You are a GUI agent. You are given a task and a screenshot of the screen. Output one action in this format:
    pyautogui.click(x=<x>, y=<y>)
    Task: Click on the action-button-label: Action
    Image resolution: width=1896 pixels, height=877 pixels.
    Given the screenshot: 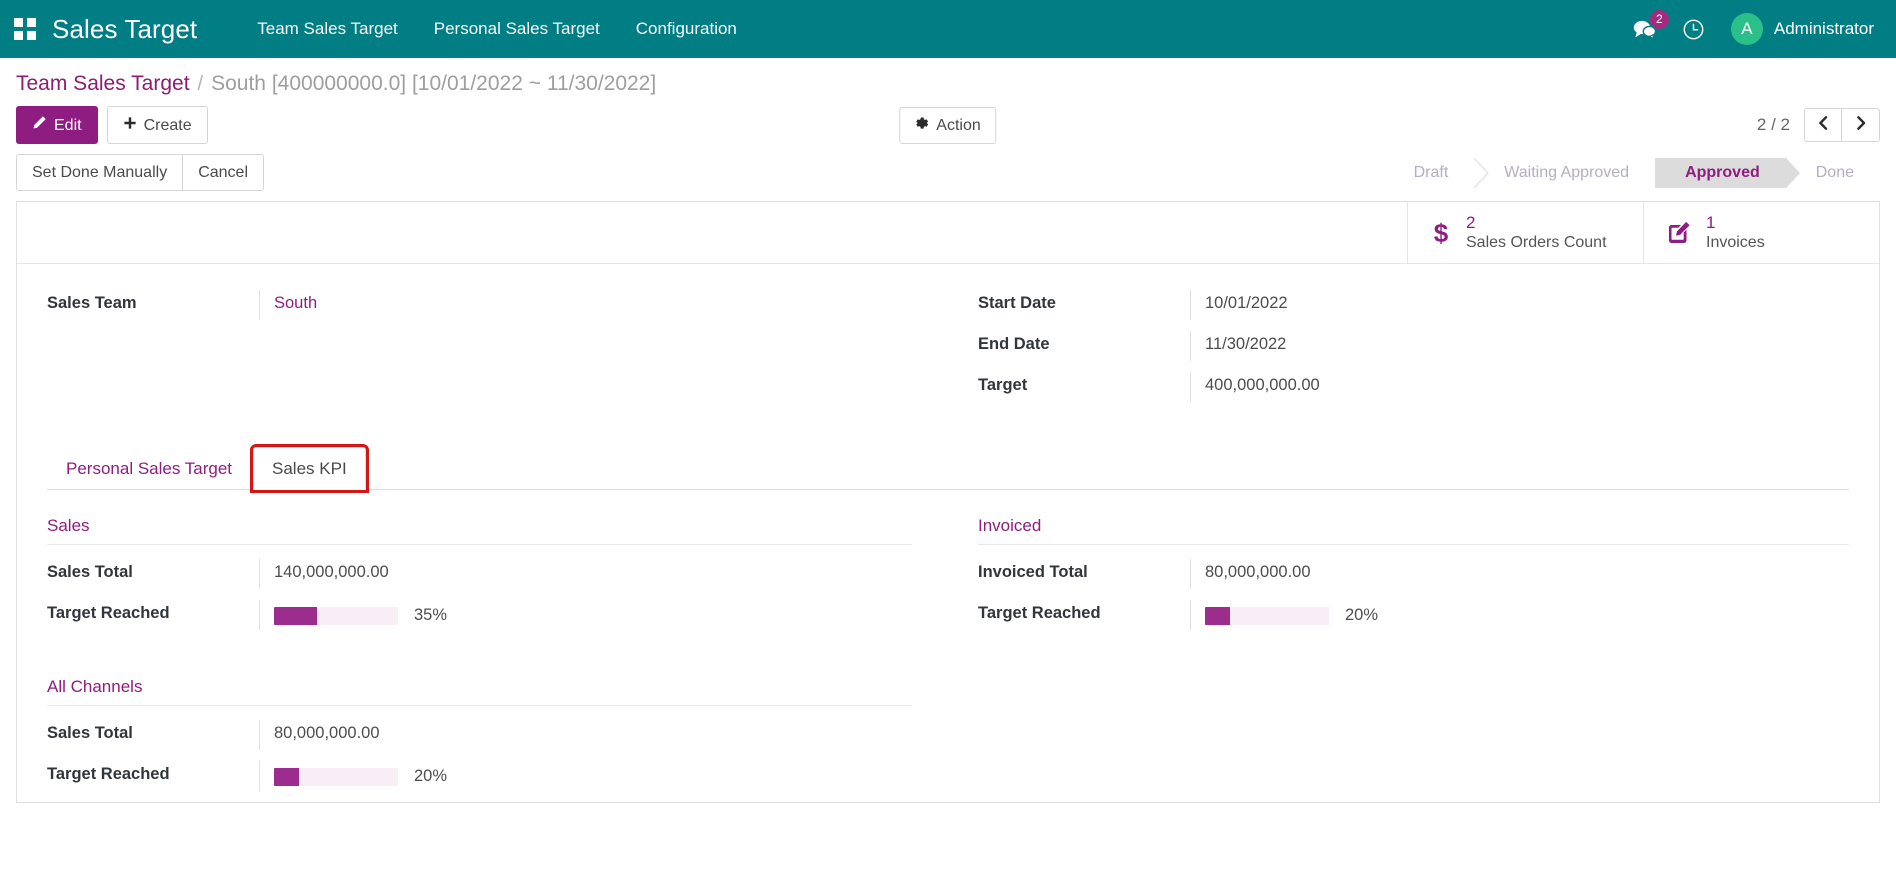 What is the action you would take?
    pyautogui.click(x=958, y=125)
    